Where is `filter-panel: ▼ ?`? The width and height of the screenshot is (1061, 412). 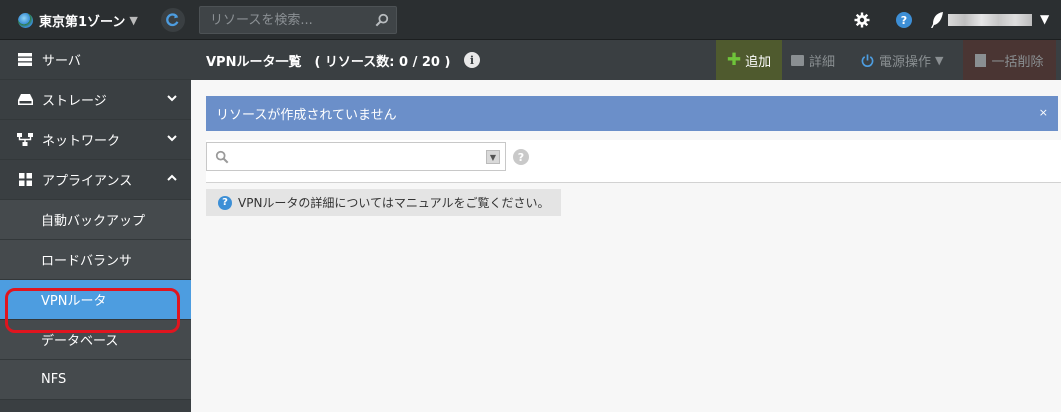
filter-panel: ▼ ? is located at coordinates (633, 161).